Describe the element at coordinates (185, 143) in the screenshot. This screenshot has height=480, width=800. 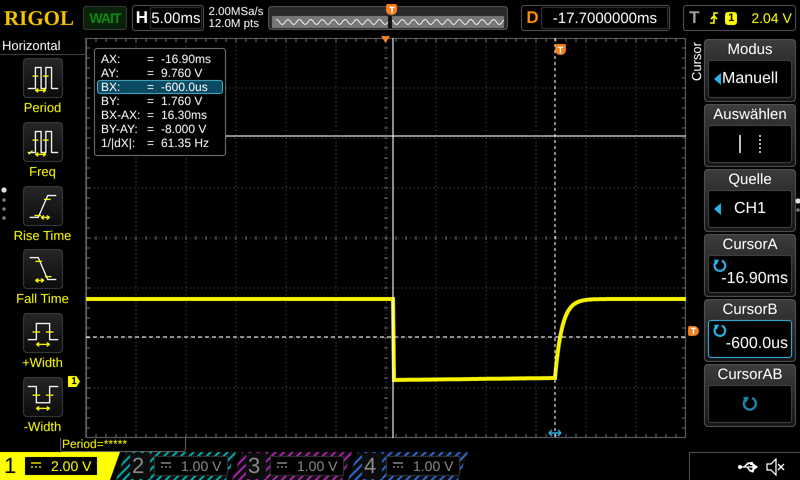
I see `readout-value: 61.35 Hz` at that location.